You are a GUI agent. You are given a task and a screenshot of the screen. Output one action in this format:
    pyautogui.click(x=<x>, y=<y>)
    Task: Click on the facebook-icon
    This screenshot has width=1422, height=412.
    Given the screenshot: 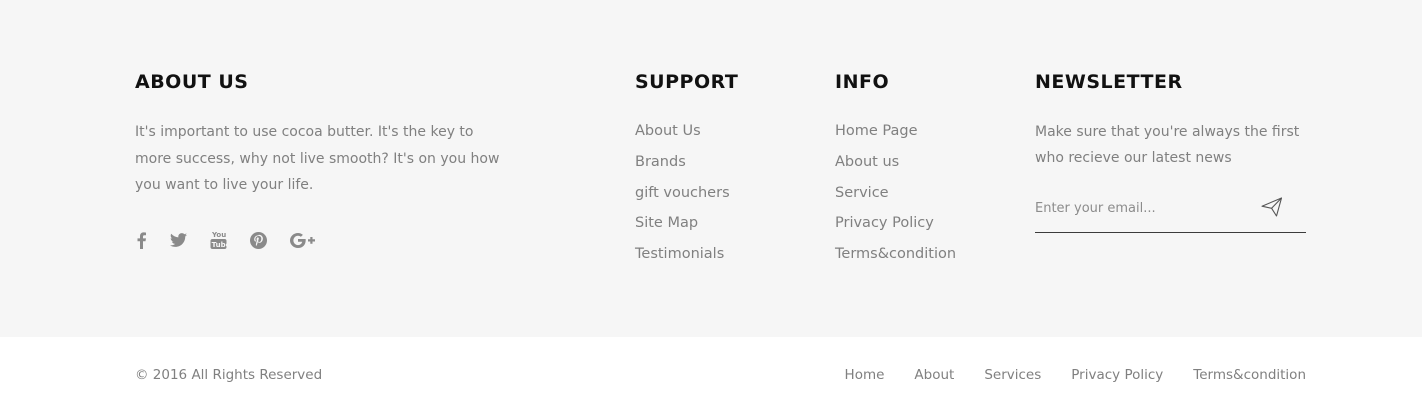 What is the action you would take?
    pyautogui.click(x=141, y=240)
    